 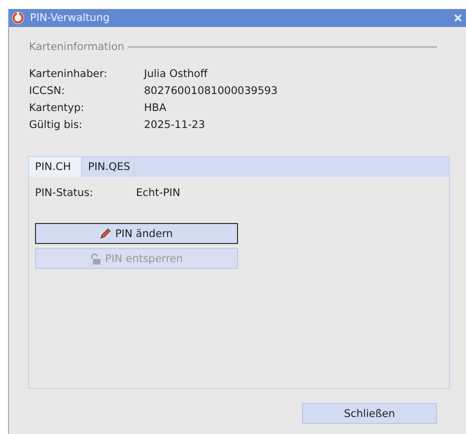 What do you see at coordinates (176, 74) in the screenshot?
I see `field-value: Julia Osthoff` at bounding box center [176, 74].